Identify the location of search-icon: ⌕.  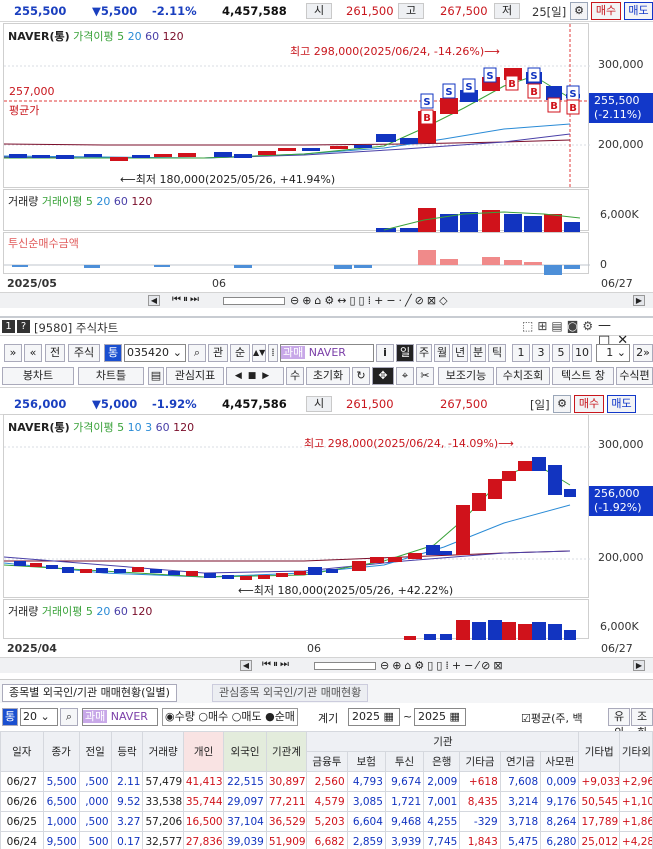
(197, 353).